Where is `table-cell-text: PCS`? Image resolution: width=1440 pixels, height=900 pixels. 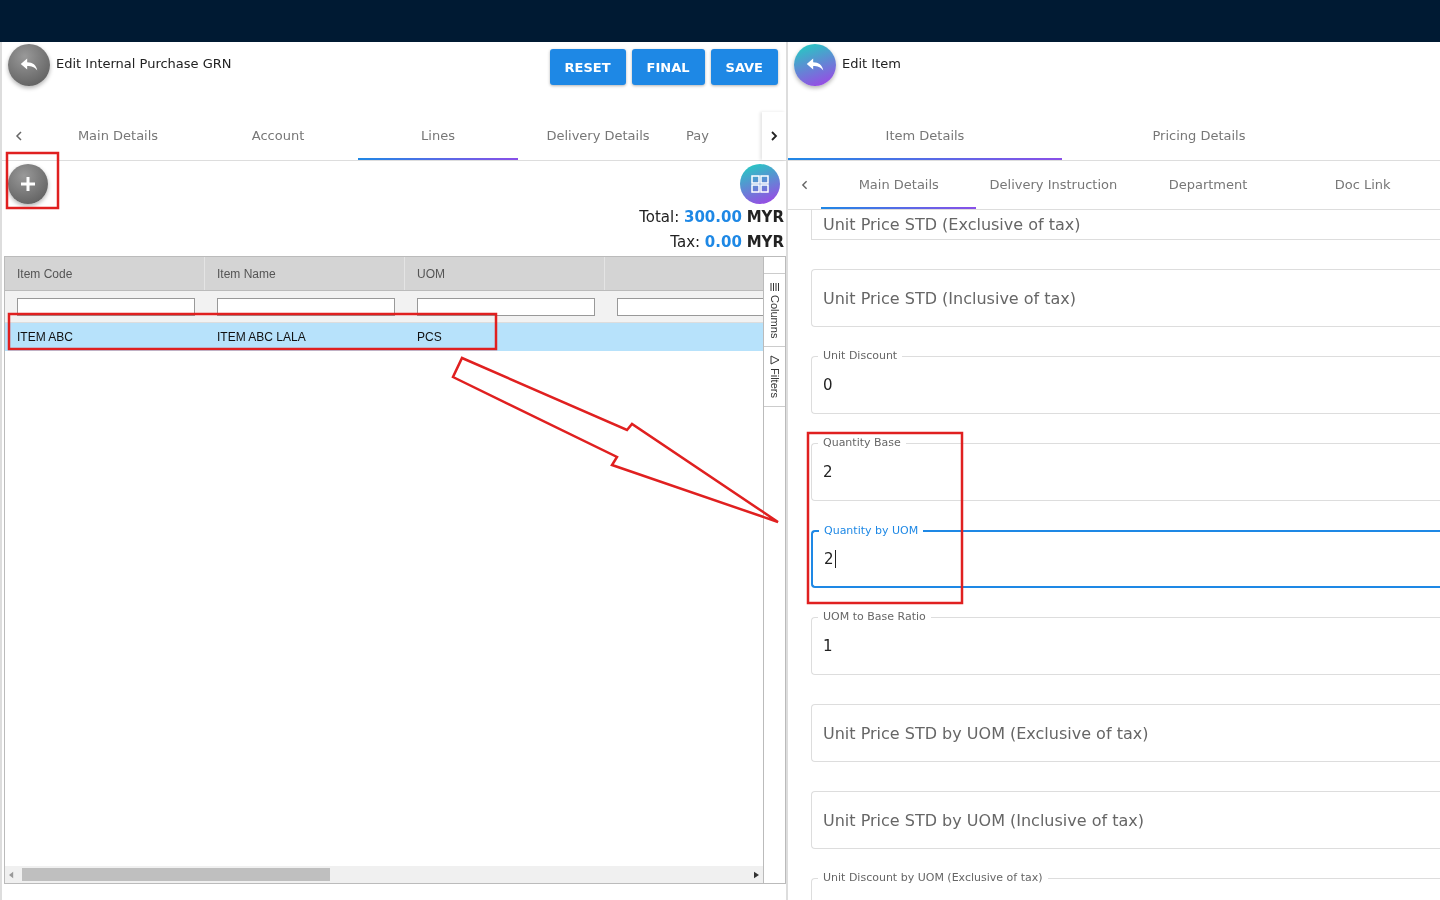 table-cell-text: PCS is located at coordinates (429, 337).